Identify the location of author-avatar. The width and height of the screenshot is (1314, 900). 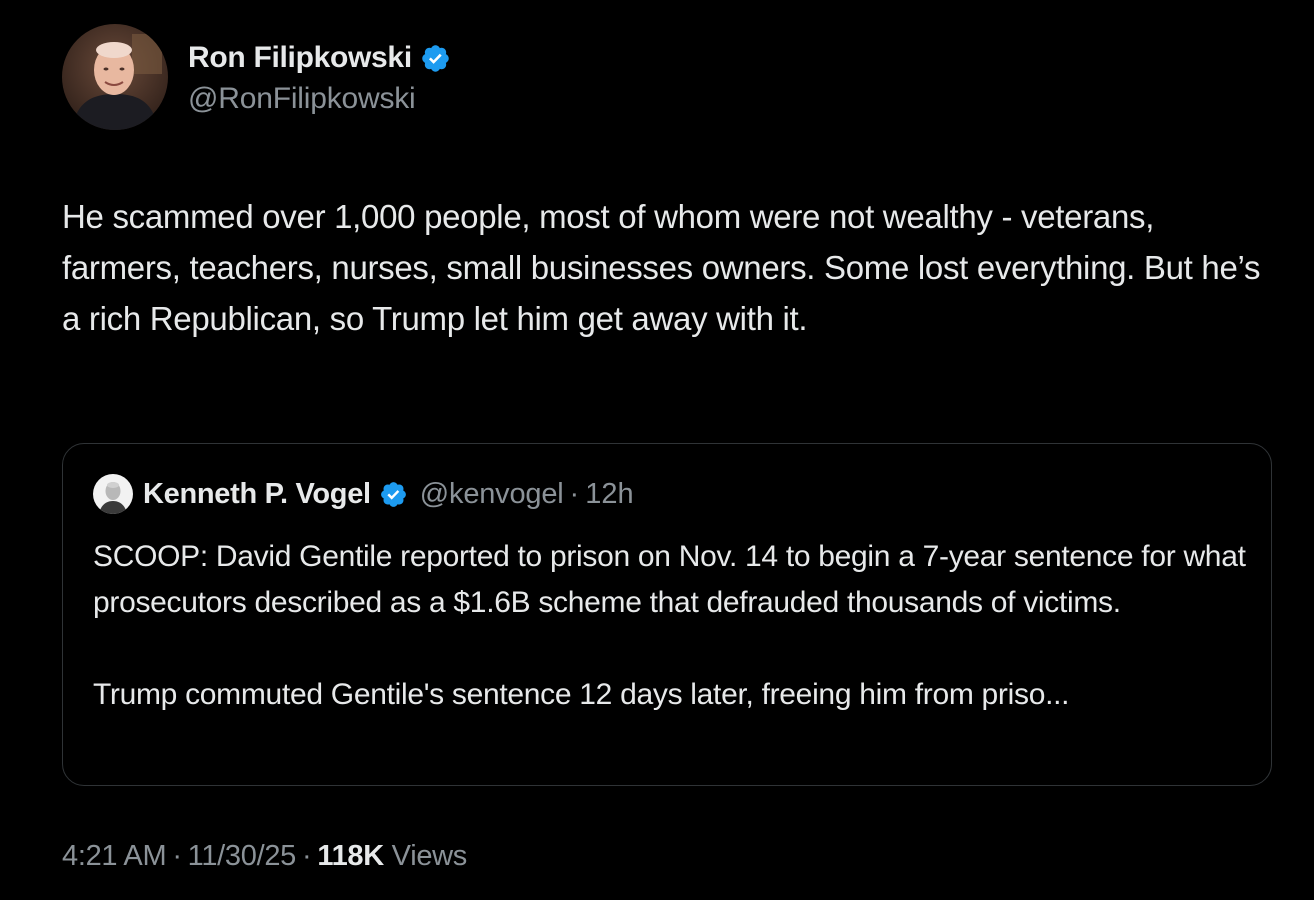
(115, 77).